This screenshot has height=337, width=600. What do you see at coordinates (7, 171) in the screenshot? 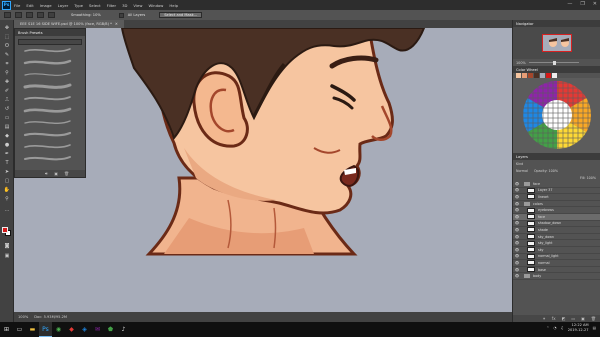
I see `path-select-tool-icon: ➤` at bounding box center [7, 171].